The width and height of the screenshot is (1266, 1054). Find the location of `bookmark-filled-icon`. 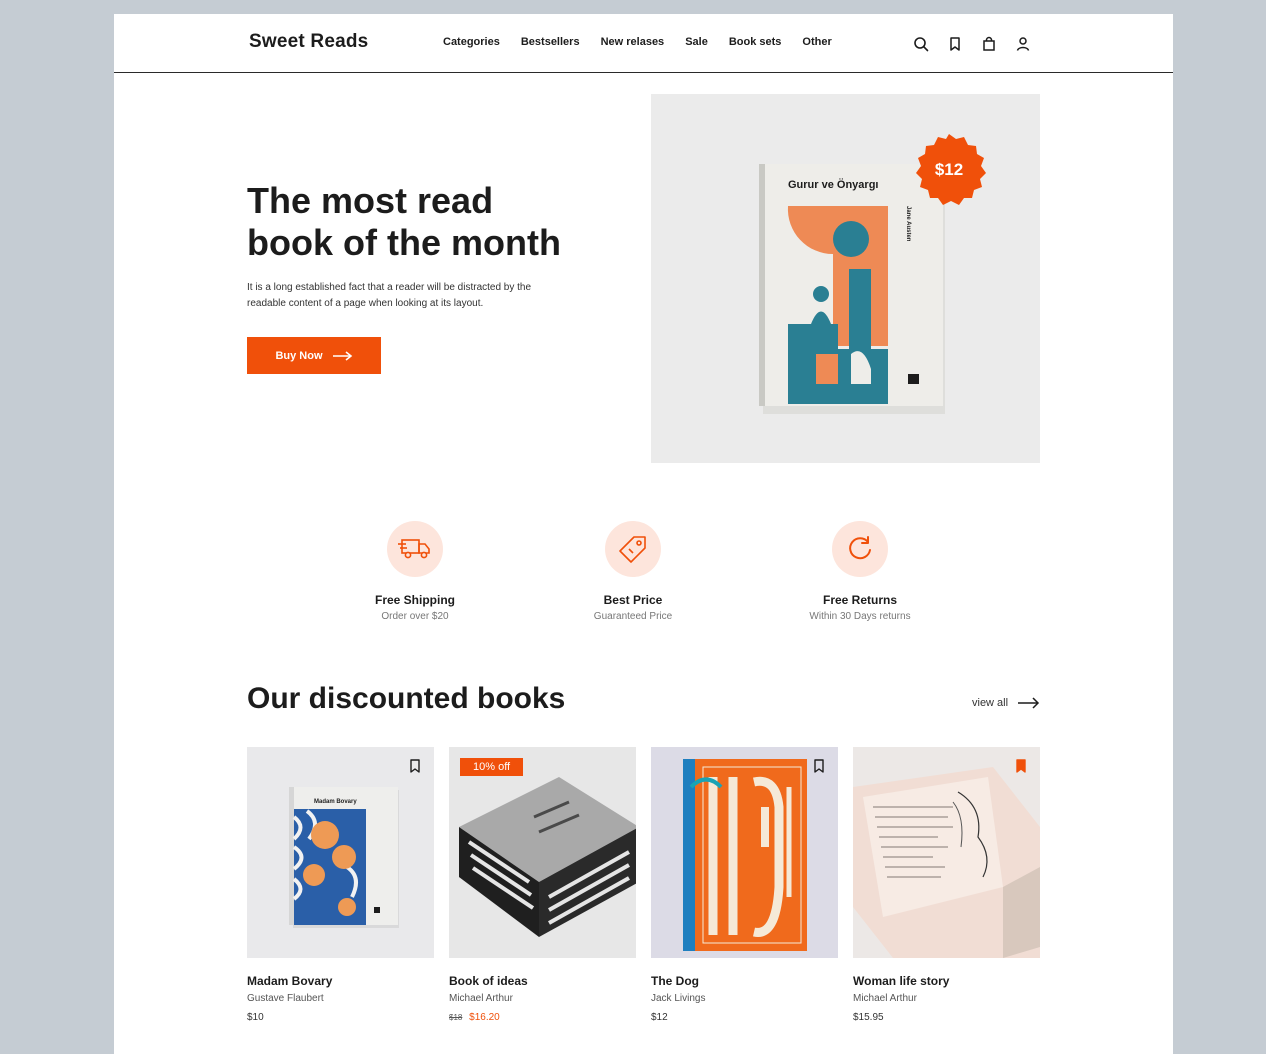

bookmark-filled-icon is located at coordinates (1021, 766).